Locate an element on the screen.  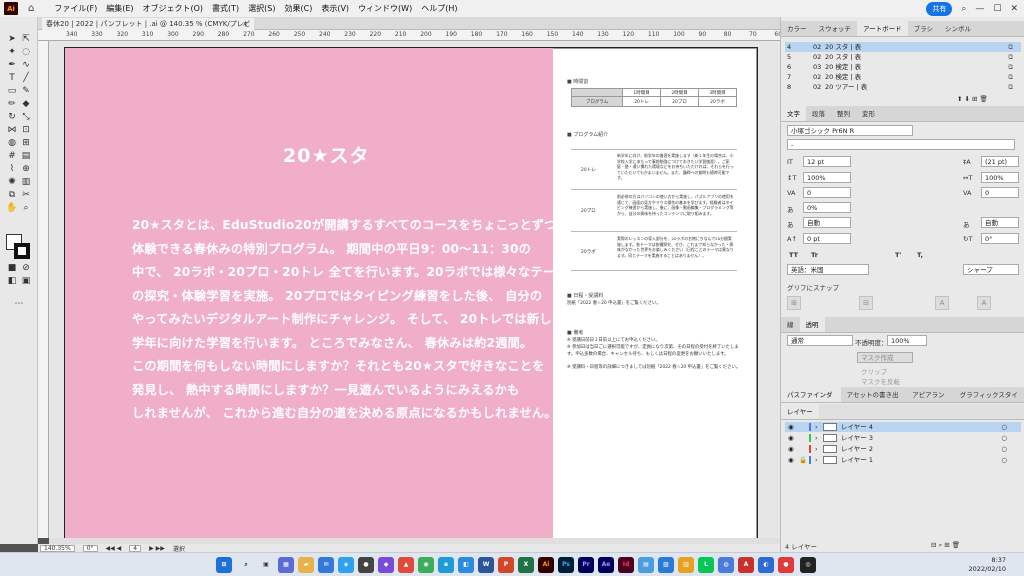
type-tool-icon: T is located at coordinates (12, 78).